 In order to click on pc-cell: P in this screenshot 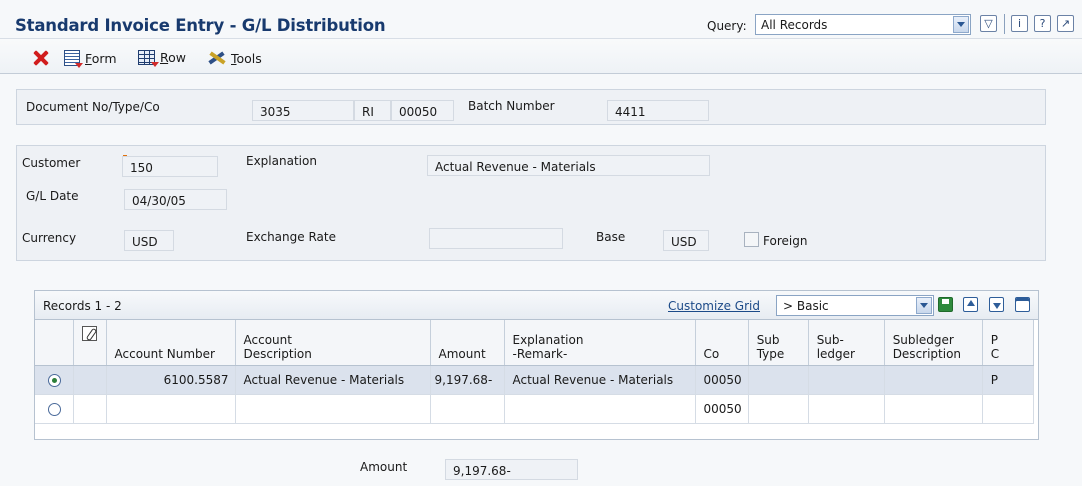, I will do `click(1008, 380)`.